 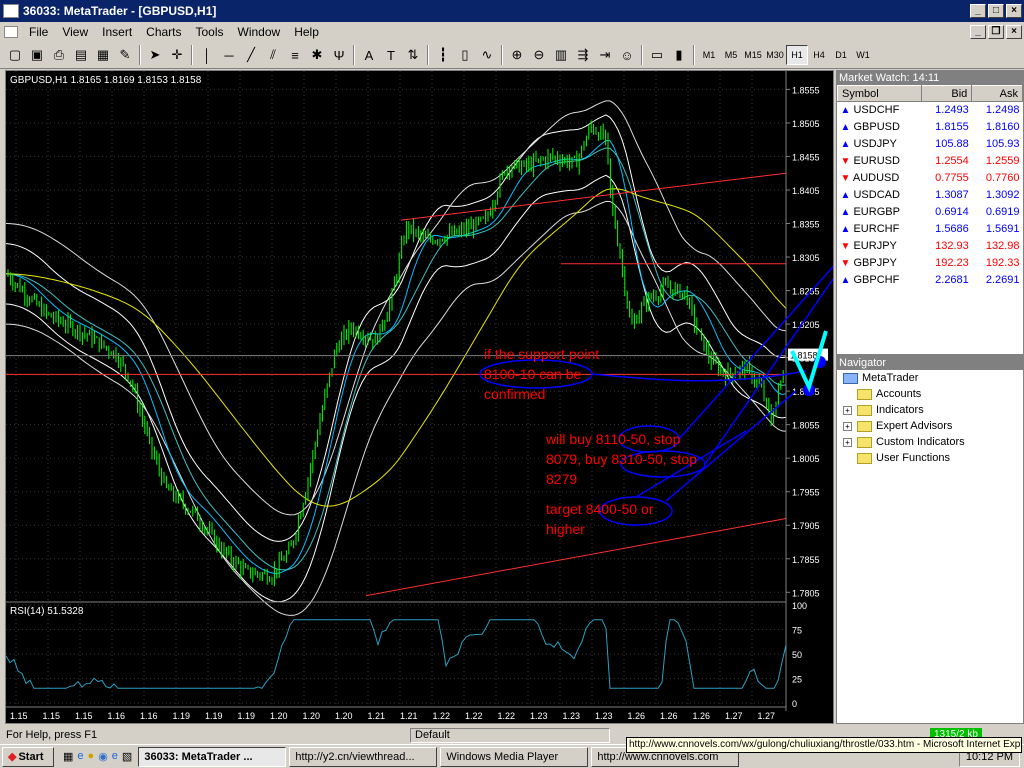 What do you see at coordinates (1014, 32) in the screenshot?
I see `child-close-button: ×` at bounding box center [1014, 32].